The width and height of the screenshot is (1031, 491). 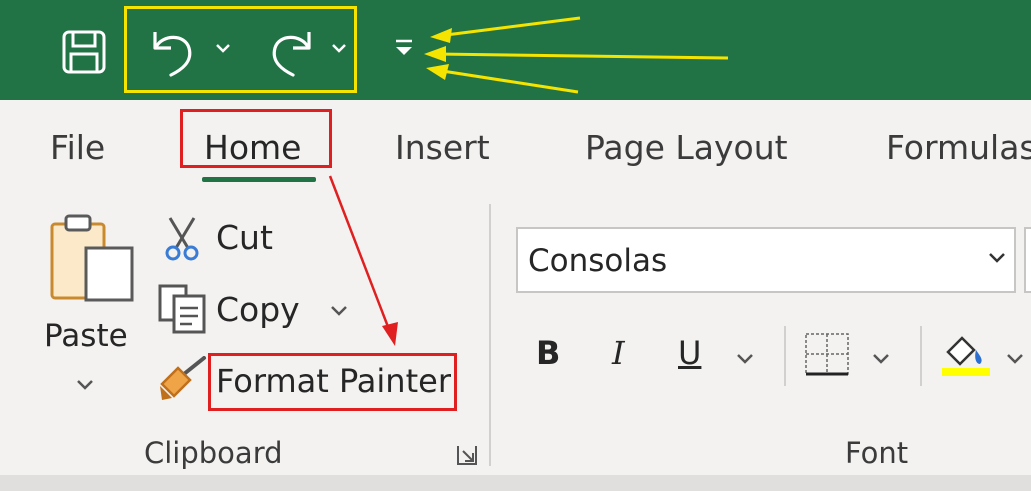 I want to click on font-name-combobox: Consolas, so click(x=766, y=260).